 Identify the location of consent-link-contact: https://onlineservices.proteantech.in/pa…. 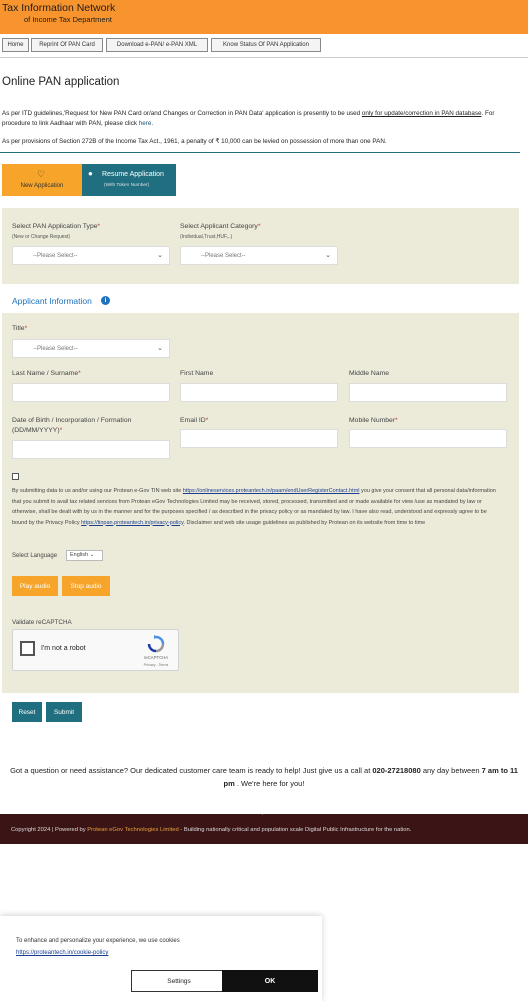
(271, 491).